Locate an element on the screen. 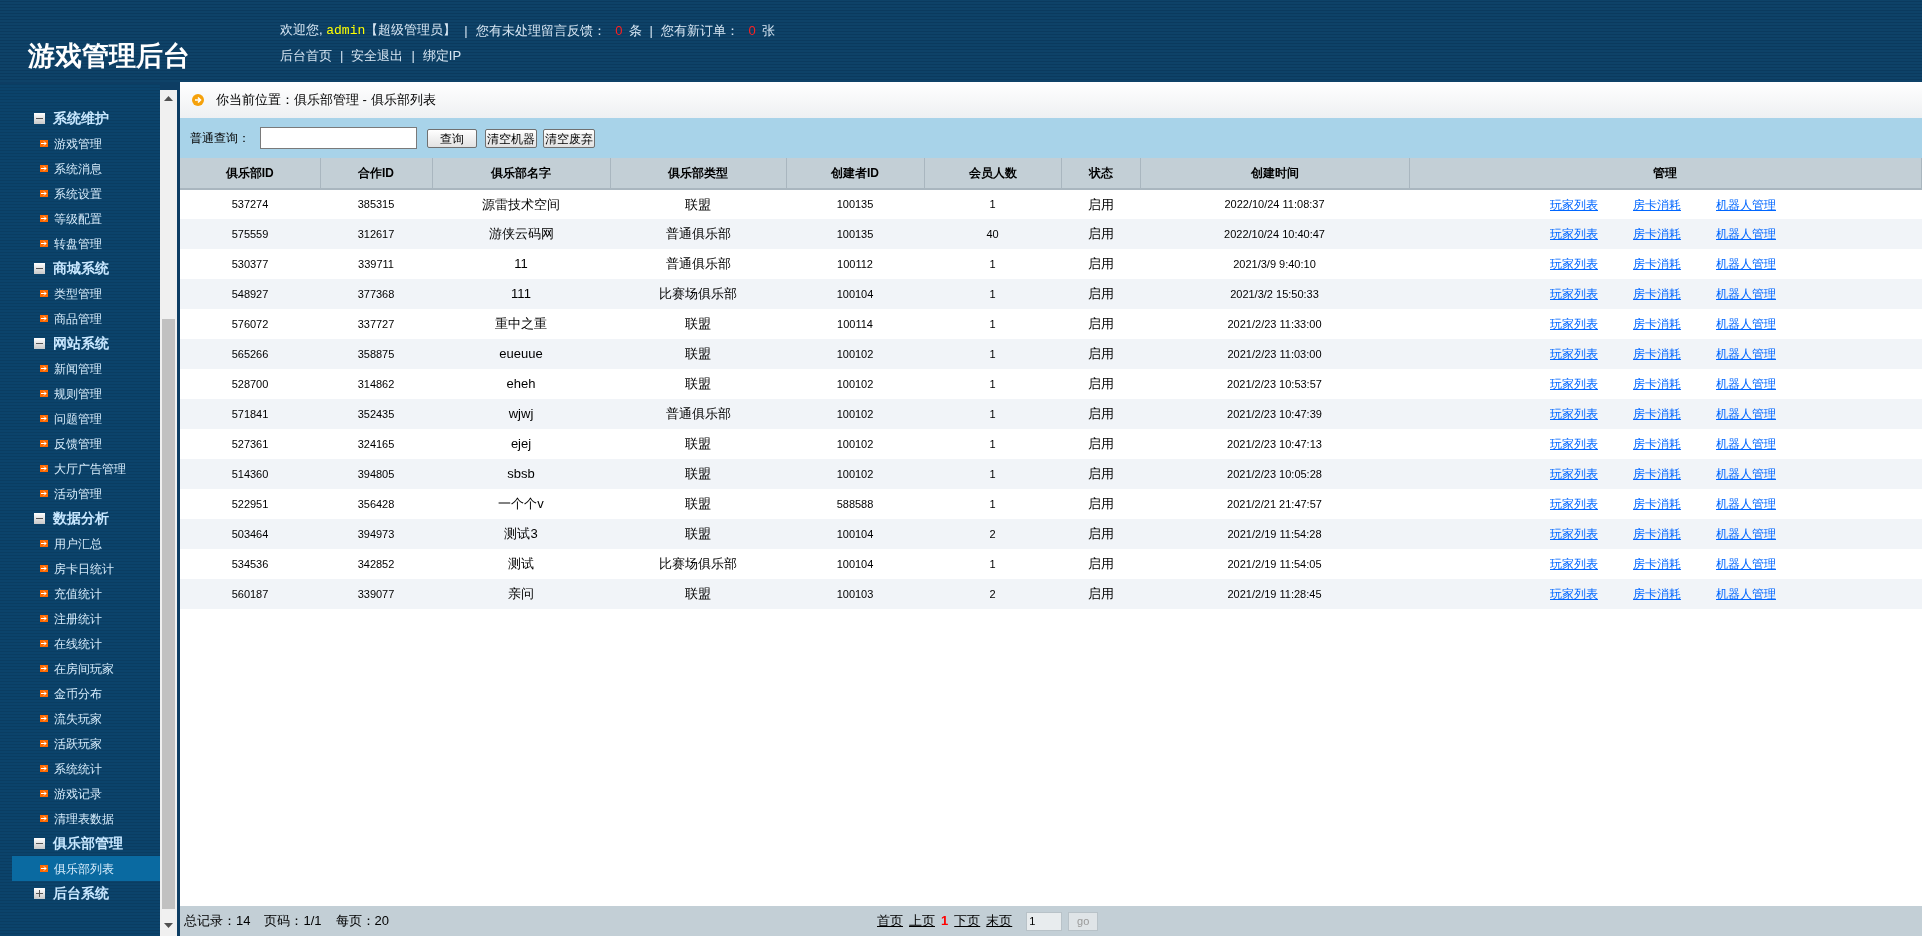 Image resolution: width=1922 pixels, height=936 pixels. pager-link: 首页 is located at coordinates (890, 921).